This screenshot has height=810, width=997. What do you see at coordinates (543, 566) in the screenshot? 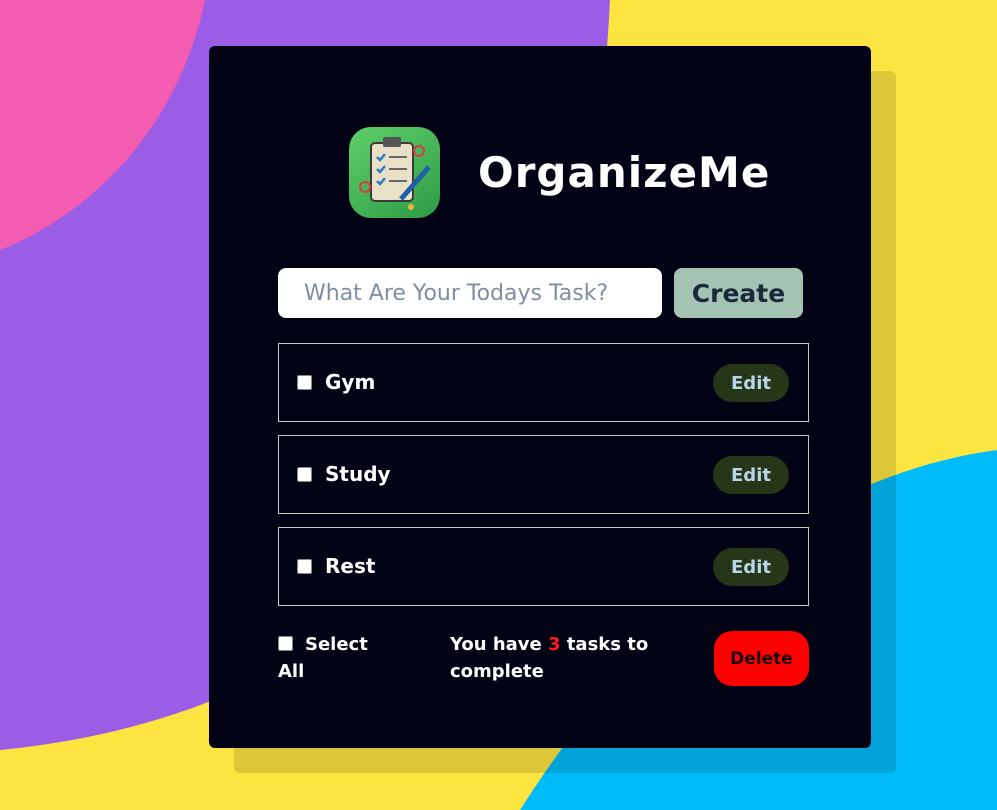
I see `list-item: Rest Edit` at bounding box center [543, 566].